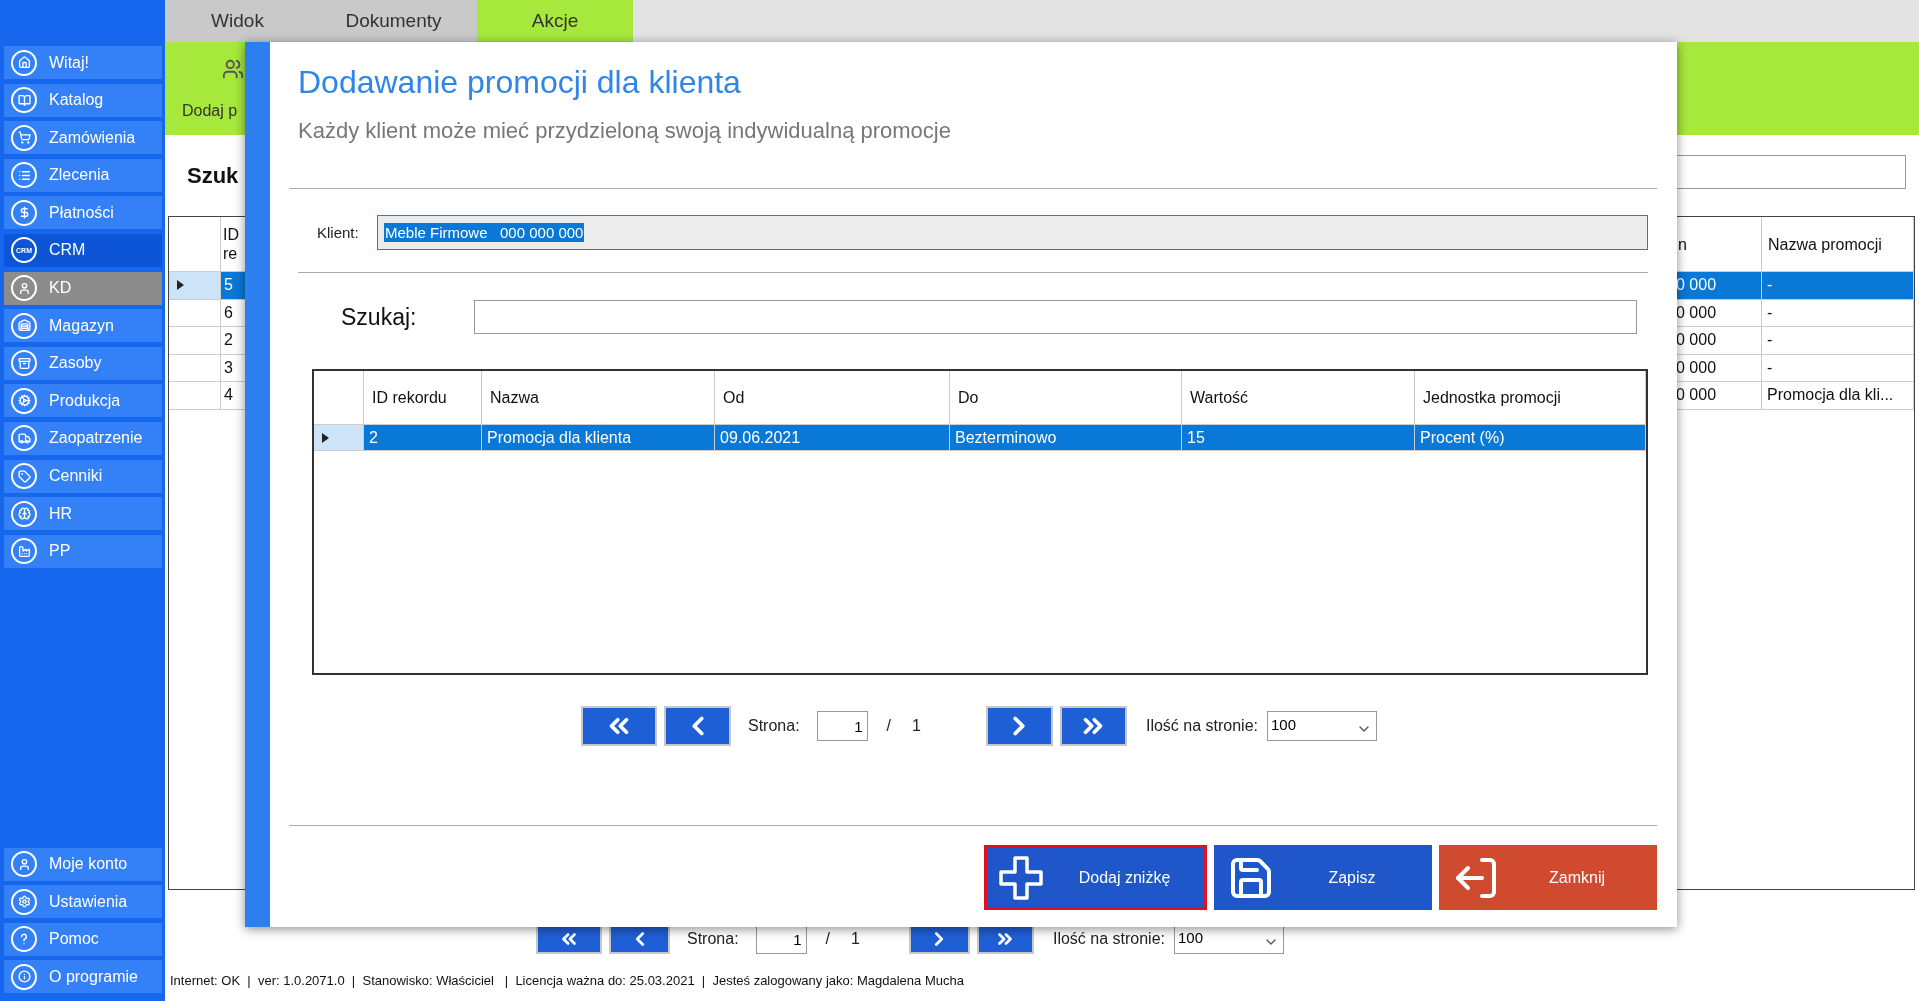  I want to click on table-cell: 09.06.2021, so click(832, 438).